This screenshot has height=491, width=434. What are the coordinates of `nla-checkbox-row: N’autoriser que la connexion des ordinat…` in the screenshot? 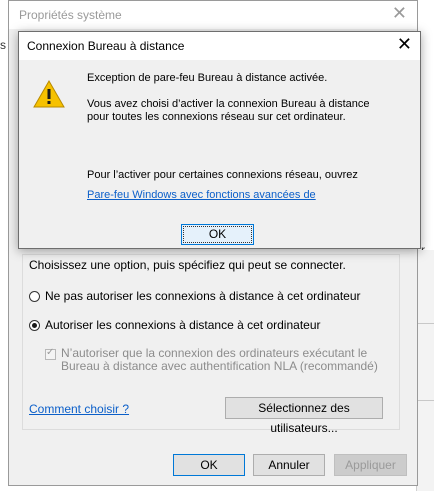 It's located at (213, 360).